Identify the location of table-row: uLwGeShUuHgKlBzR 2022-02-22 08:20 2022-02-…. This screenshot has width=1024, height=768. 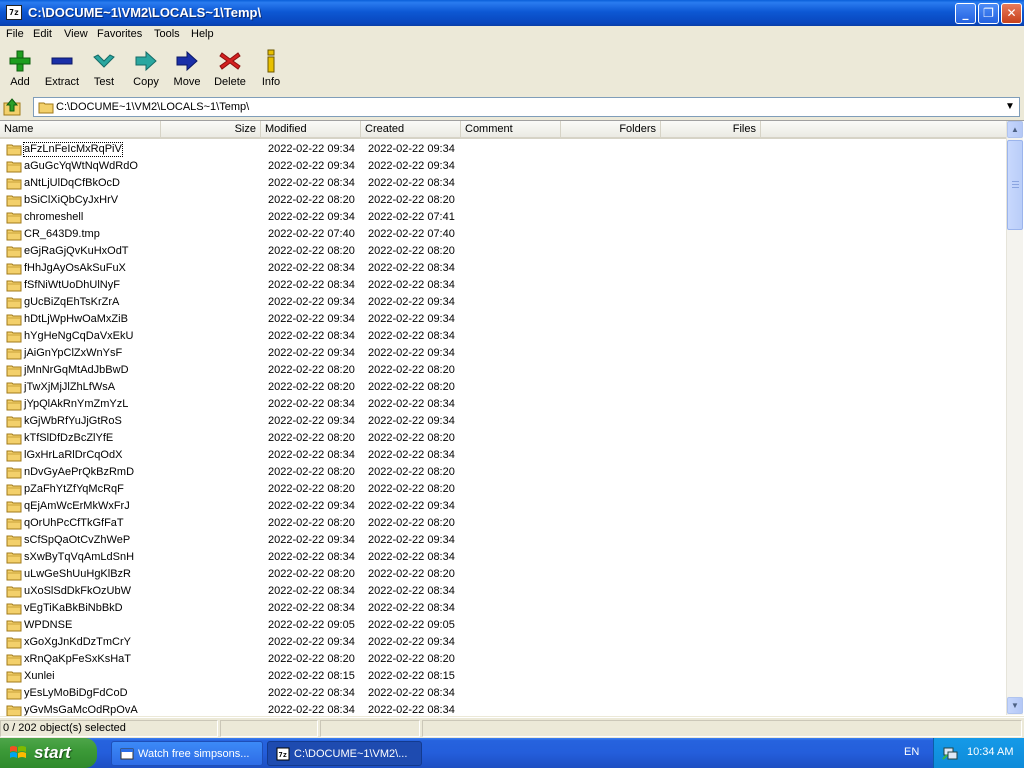
(503, 574).